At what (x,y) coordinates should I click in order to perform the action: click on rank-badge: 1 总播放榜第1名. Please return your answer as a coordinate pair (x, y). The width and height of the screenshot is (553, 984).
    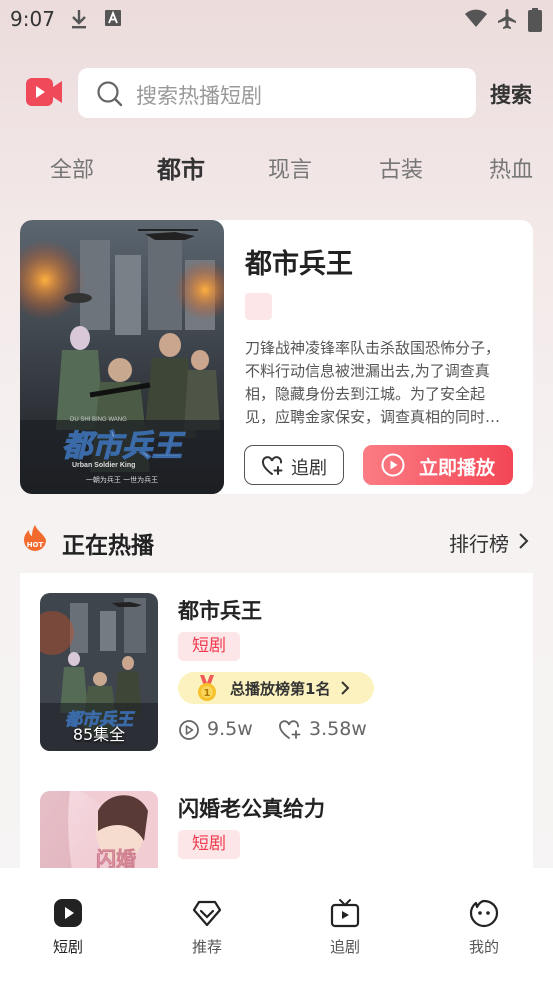
    Looking at the image, I should click on (276, 688).